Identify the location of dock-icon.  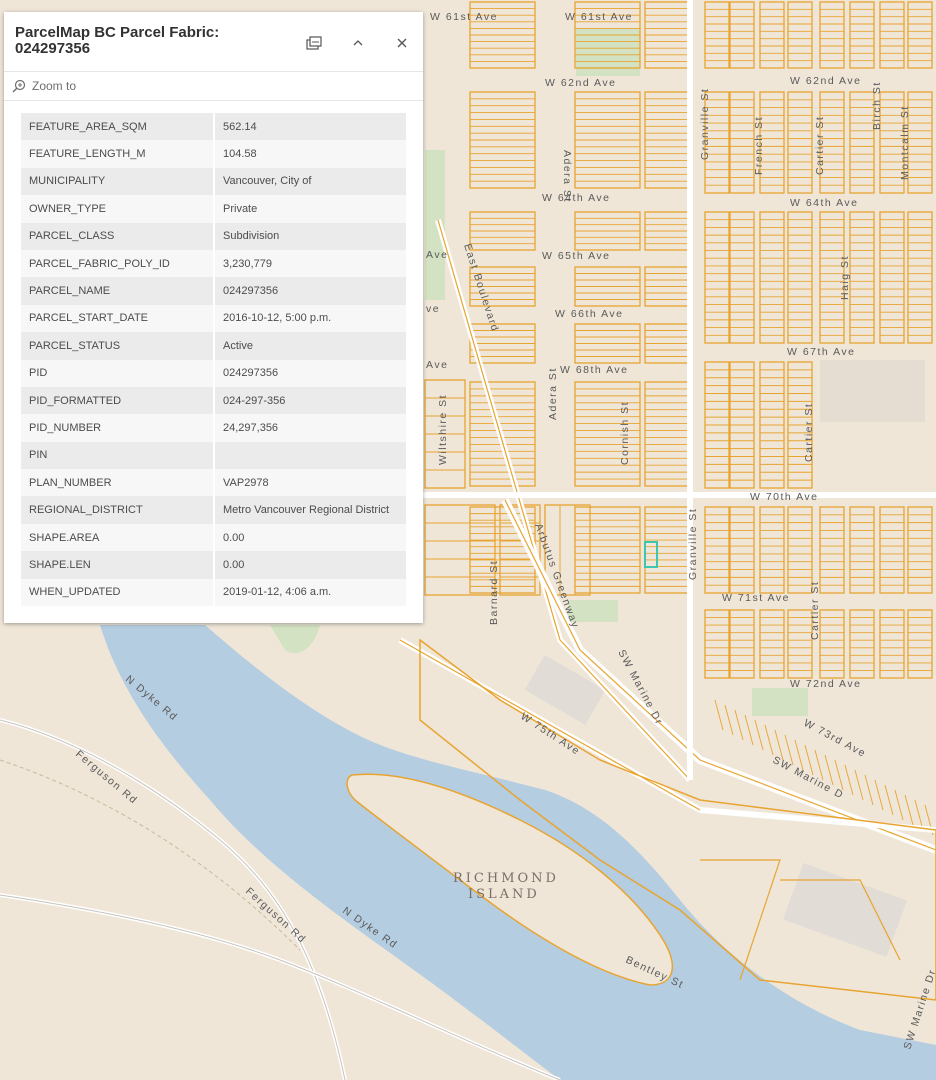
(314, 43).